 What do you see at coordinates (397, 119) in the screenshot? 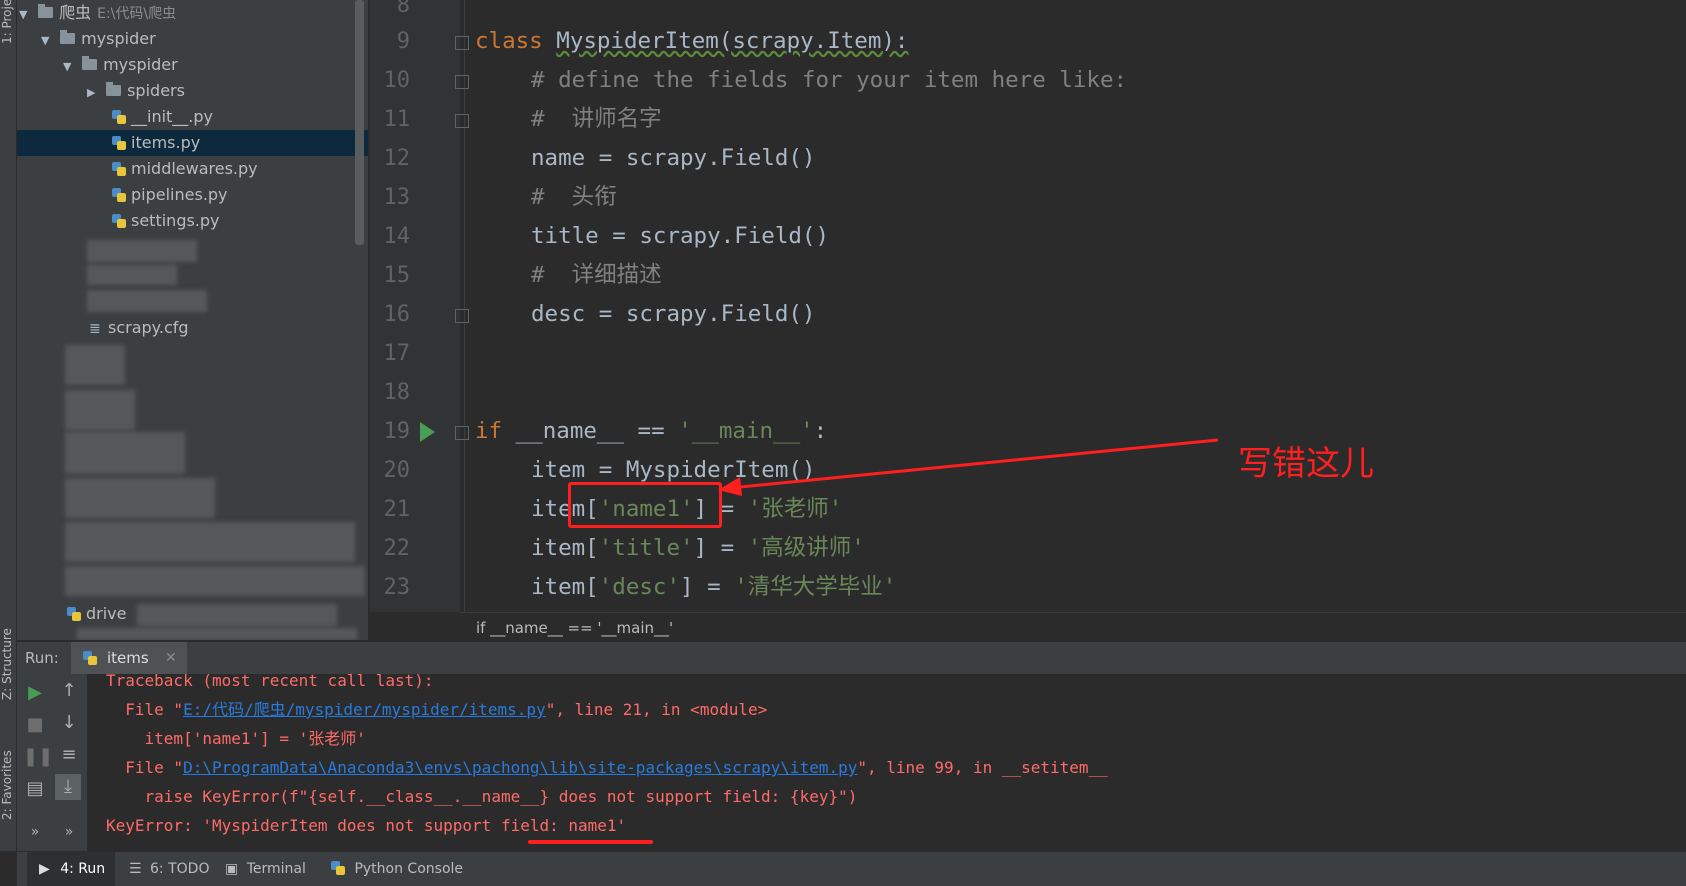
I see `line-number: 11` at bounding box center [397, 119].